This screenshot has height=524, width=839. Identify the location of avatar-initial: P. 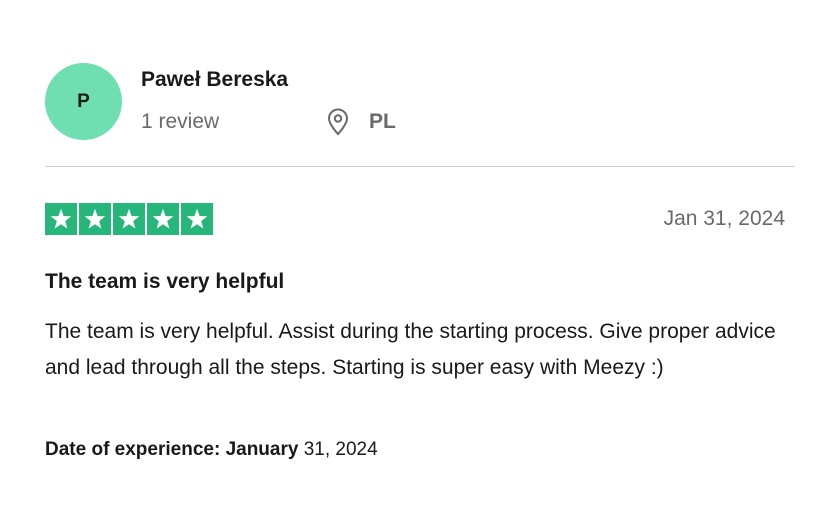
(83, 101).